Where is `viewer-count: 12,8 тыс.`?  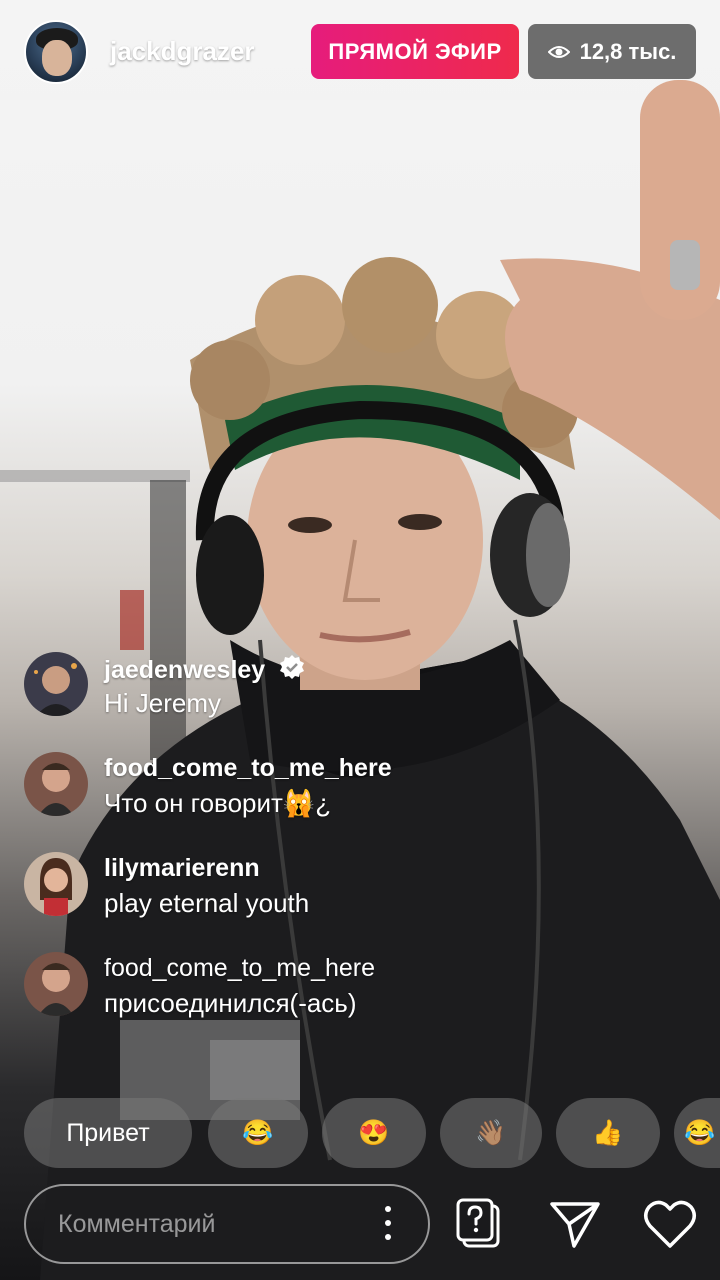
viewer-count: 12,8 тыс. is located at coordinates (628, 51).